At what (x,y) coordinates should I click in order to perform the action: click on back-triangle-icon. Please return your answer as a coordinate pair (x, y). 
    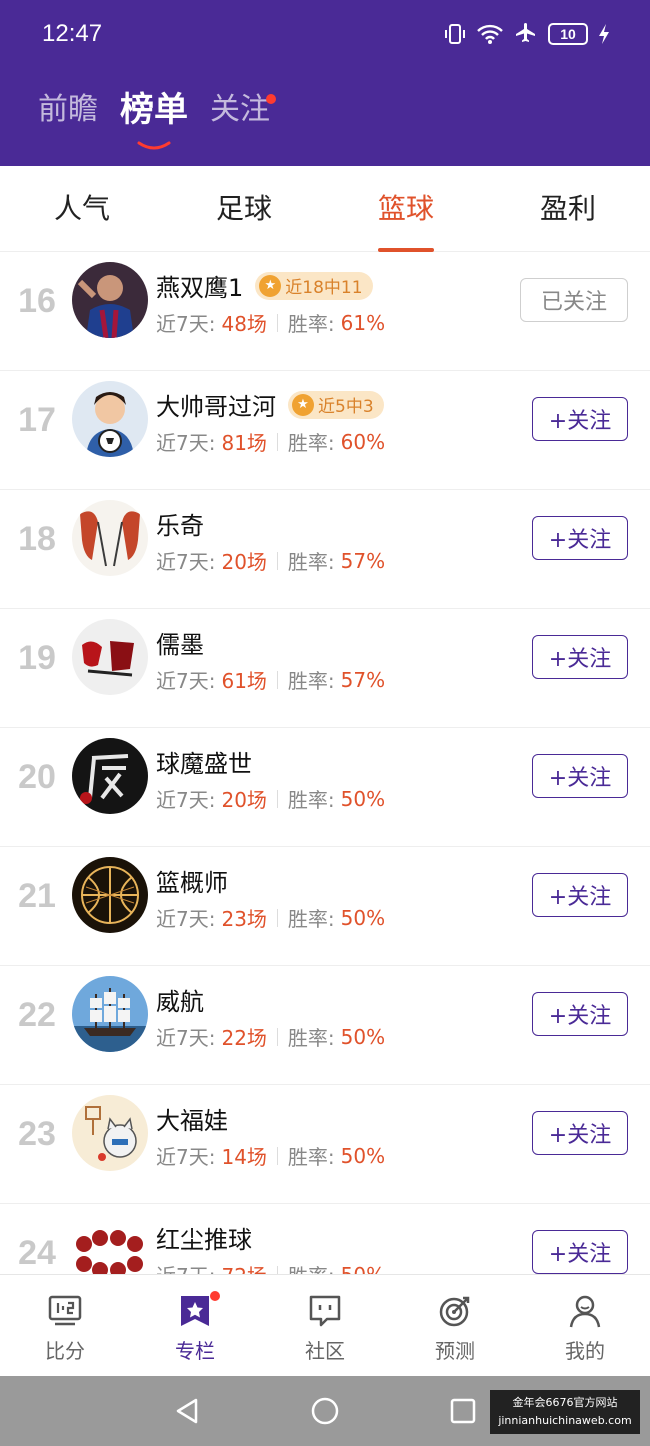
    Looking at the image, I should click on (187, 1411).